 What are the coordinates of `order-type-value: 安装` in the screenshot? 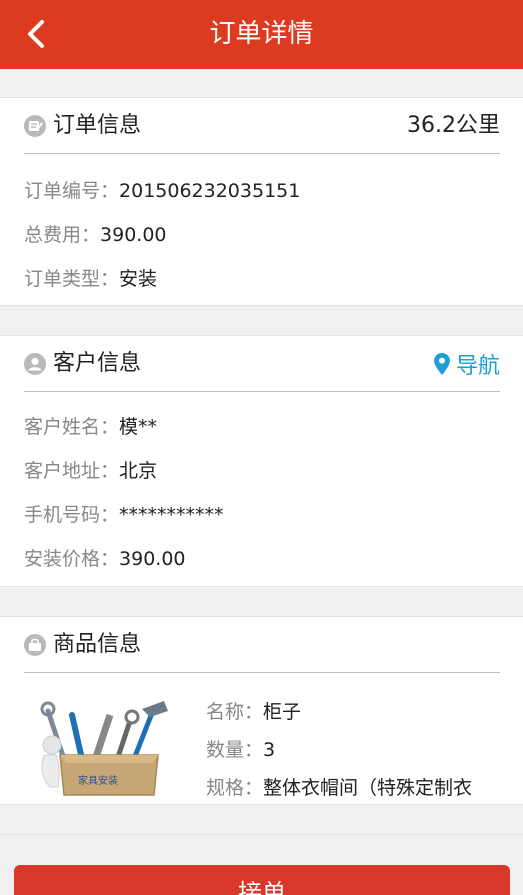 It's located at (138, 279).